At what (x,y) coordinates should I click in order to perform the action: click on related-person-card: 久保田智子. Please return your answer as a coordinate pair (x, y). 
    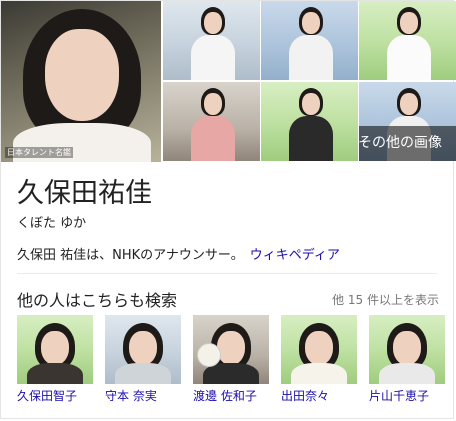
    Looking at the image, I should click on (55, 363).